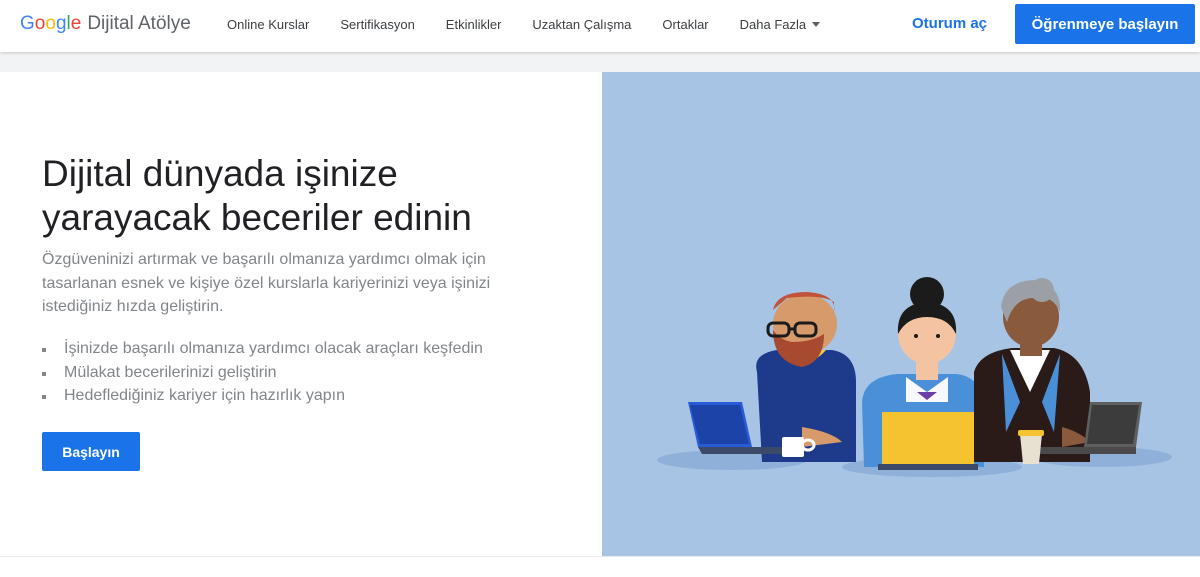  What do you see at coordinates (600, 62) in the screenshot?
I see `scrolled-content-strip` at bounding box center [600, 62].